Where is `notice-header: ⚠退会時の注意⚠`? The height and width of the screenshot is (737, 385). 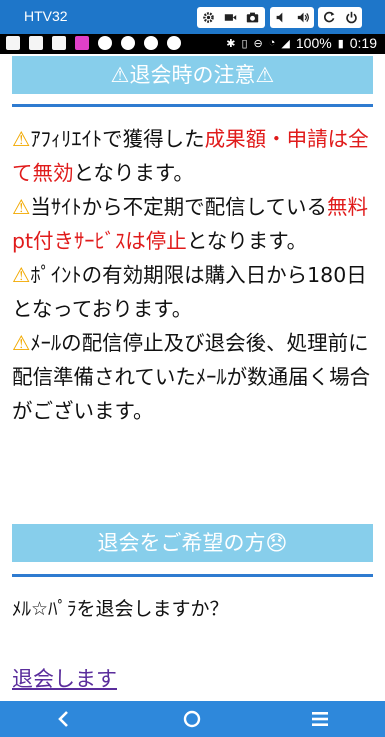 notice-header: ⚠退会時の注意⚠ is located at coordinates (192, 75).